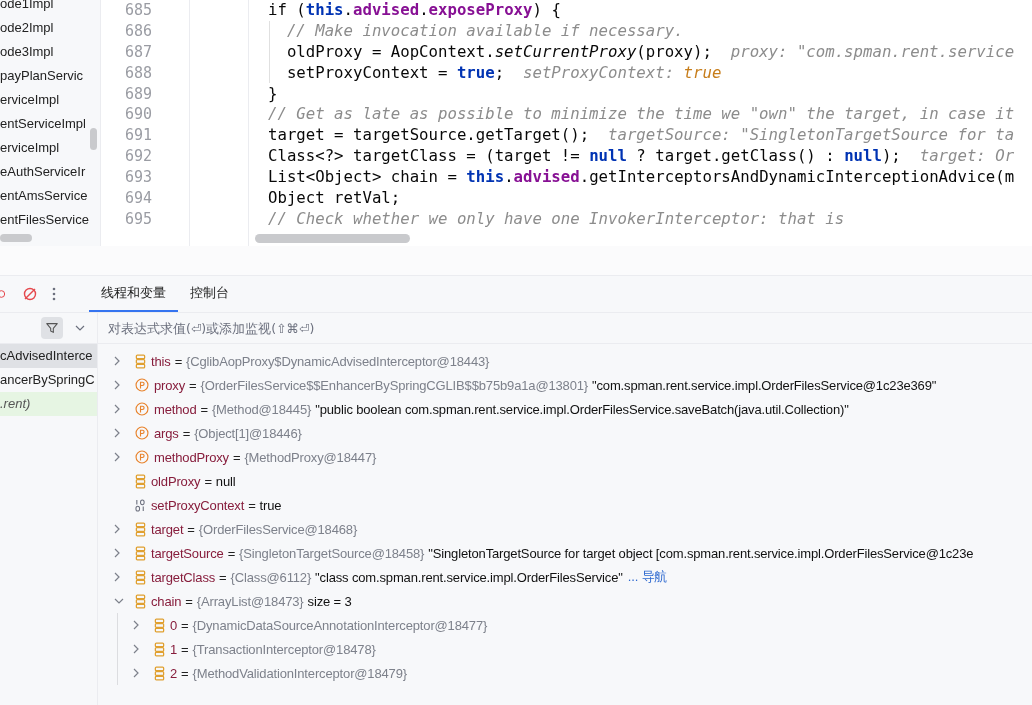  I want to click on inline-value-hint: setProxyContext:, so click(599, 72).